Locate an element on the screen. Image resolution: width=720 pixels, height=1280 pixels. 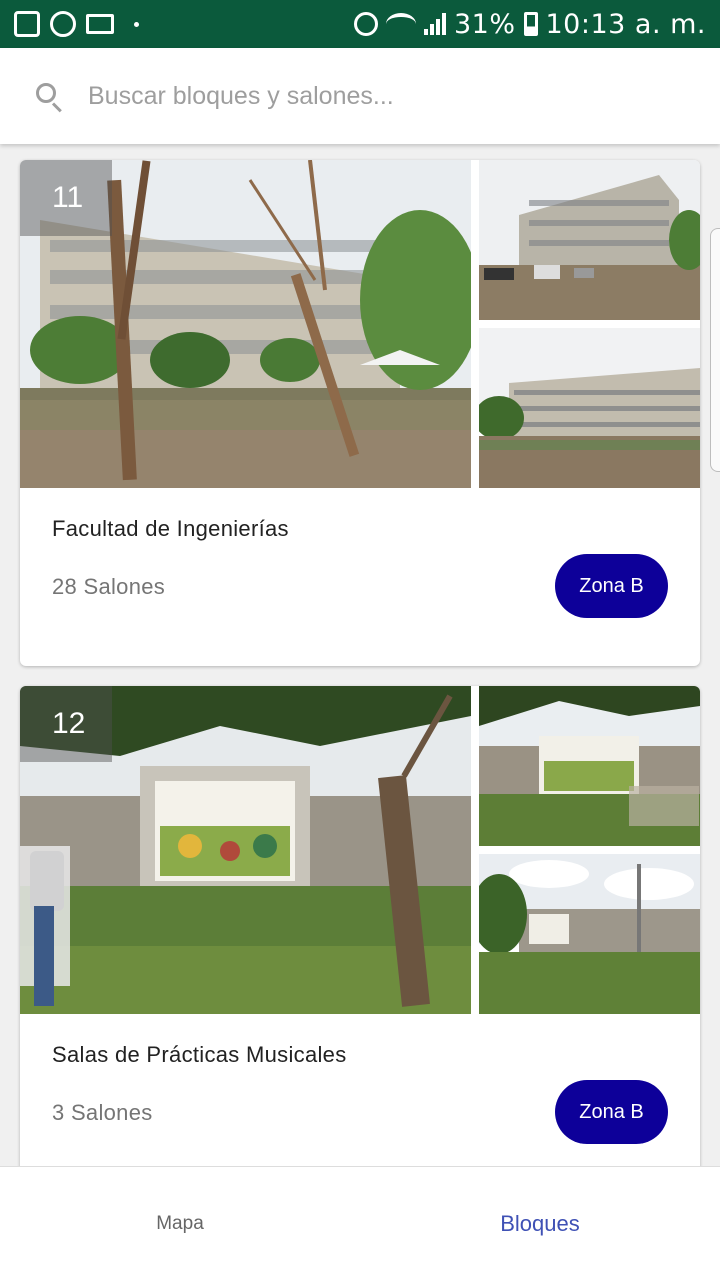
gallery-icon is located at coordinates (27, 24).